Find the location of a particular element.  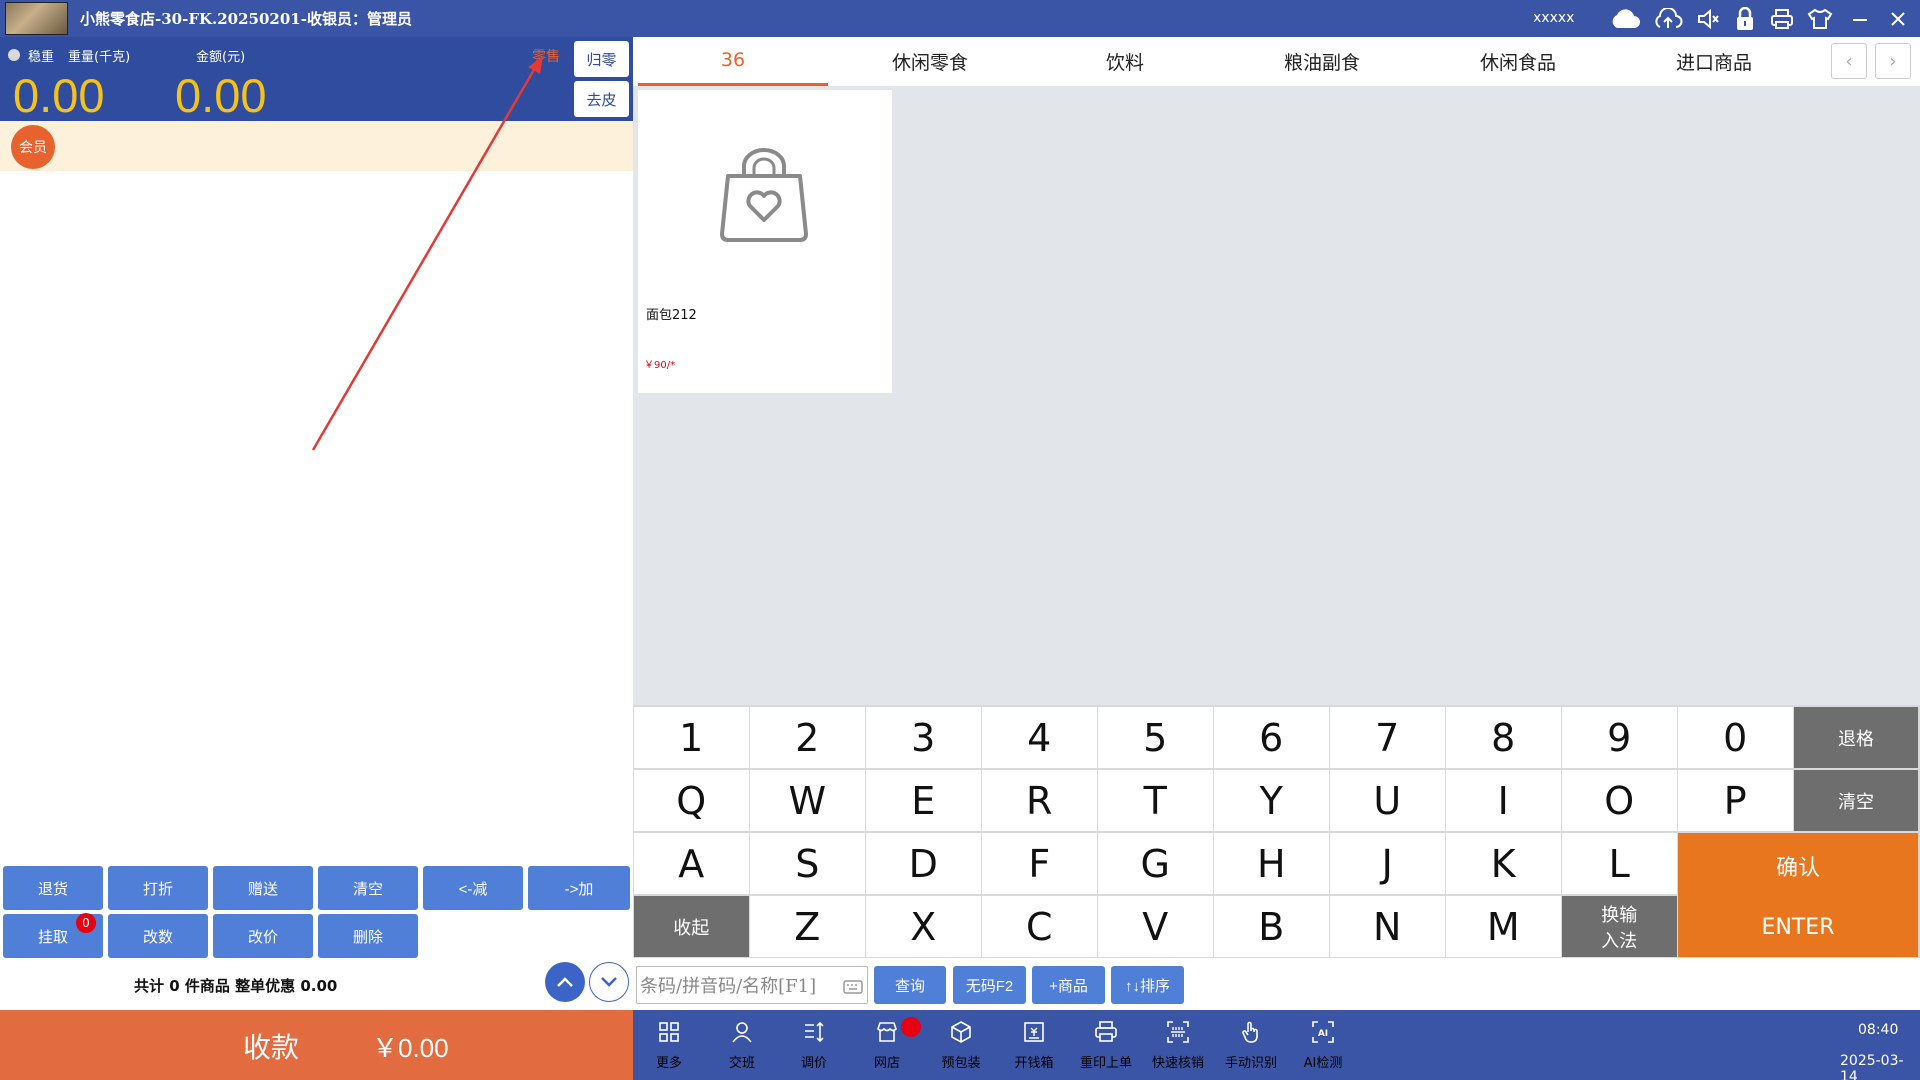

key-6: 6 is located at coordinates (1271, 737).